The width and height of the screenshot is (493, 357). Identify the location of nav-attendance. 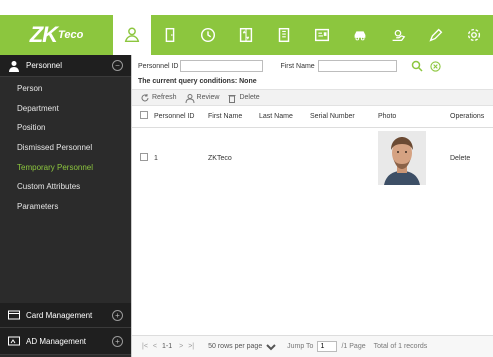
(208, 35).